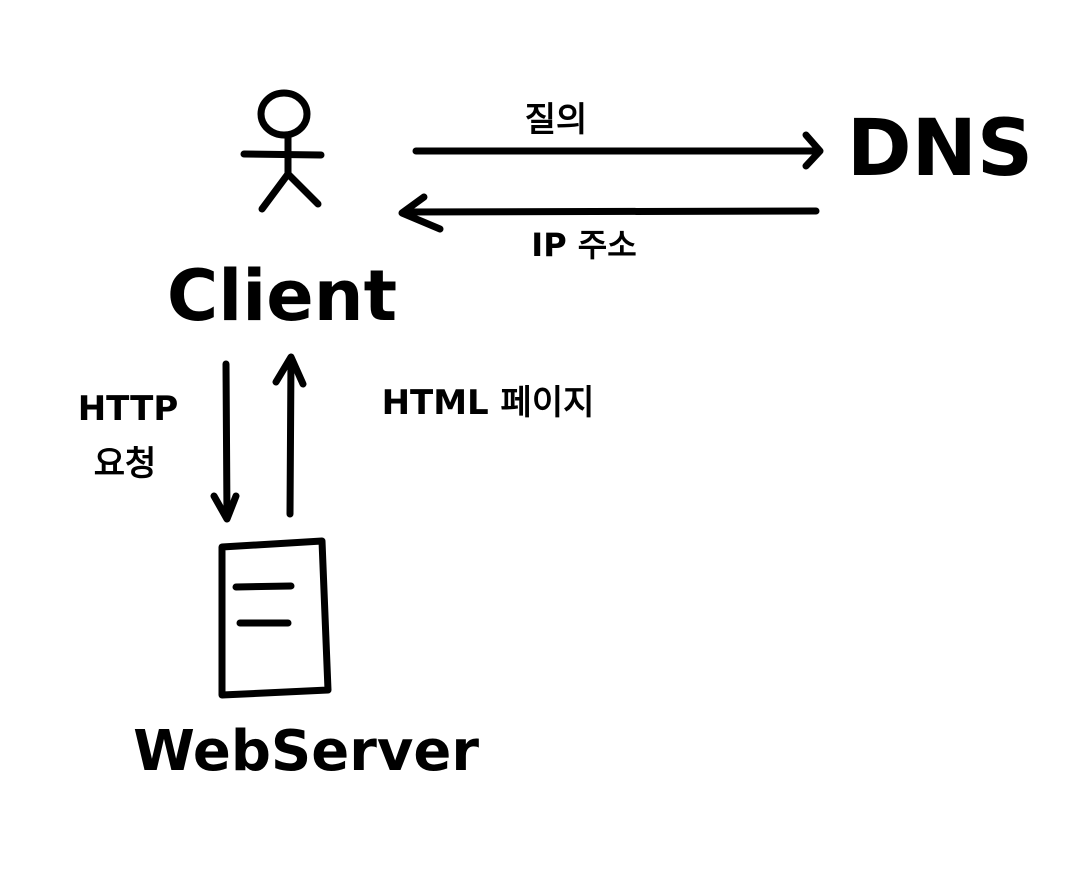 The image size is (1079, 872). What do you see at coordinates (125, 464) in the screenshot?
I see `http-request-label-line2: 요청` at bounding box center [125, 464].